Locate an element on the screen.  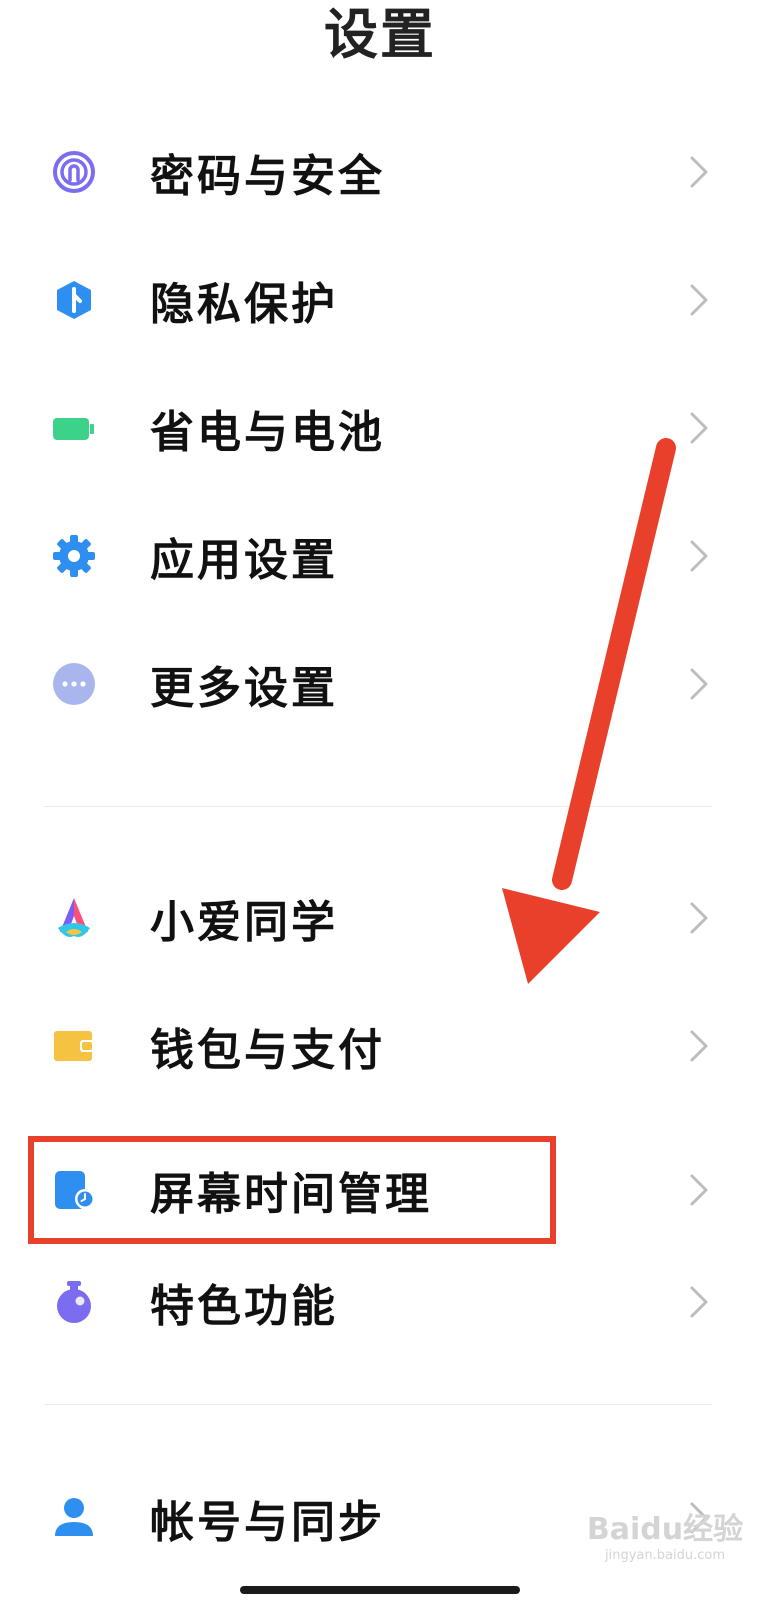
settings-item-wallet: 钱包与支付 is located at coordinates (380, 1046).